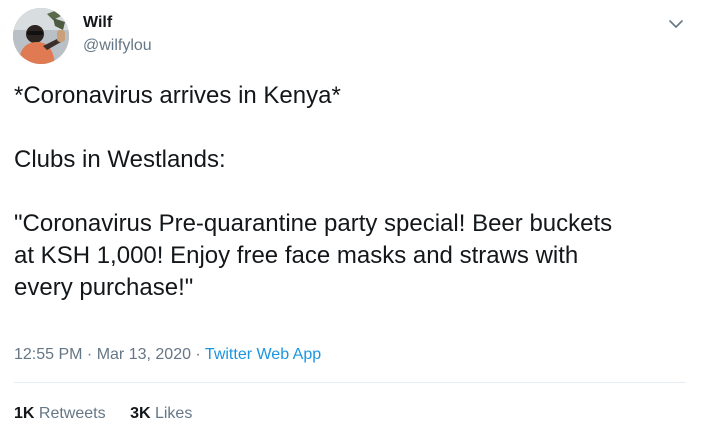  Describe the element at coordinates (120, 159) in the screenshot. I see `tweet-paragraph: Clubs in Westlands:` at that location.